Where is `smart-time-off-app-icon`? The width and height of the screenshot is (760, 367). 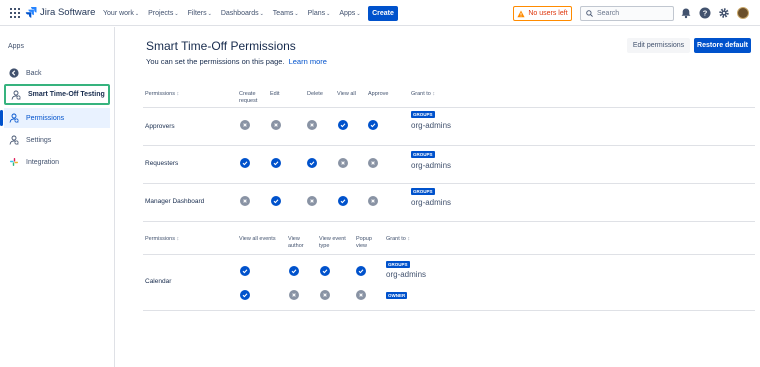
smart-time-off-app-icon is located at coordinates (16, 95).